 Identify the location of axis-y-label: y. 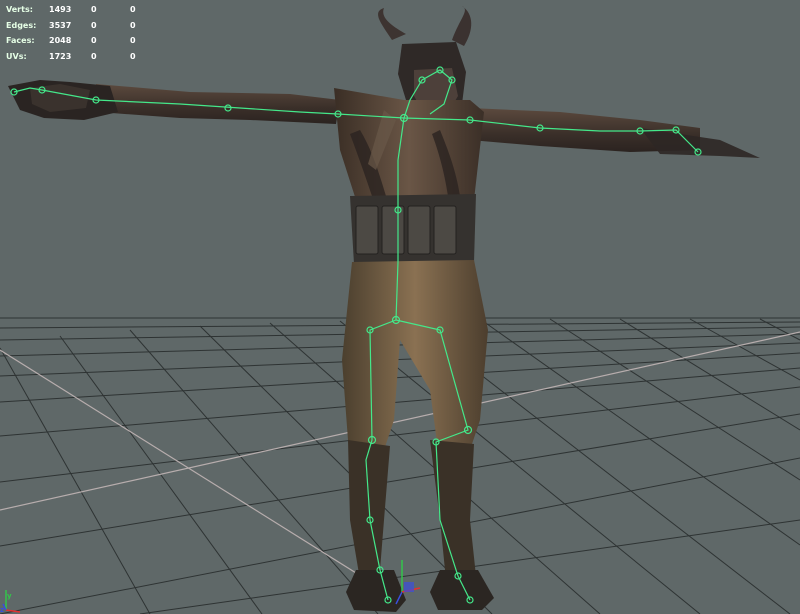
(9, 596).